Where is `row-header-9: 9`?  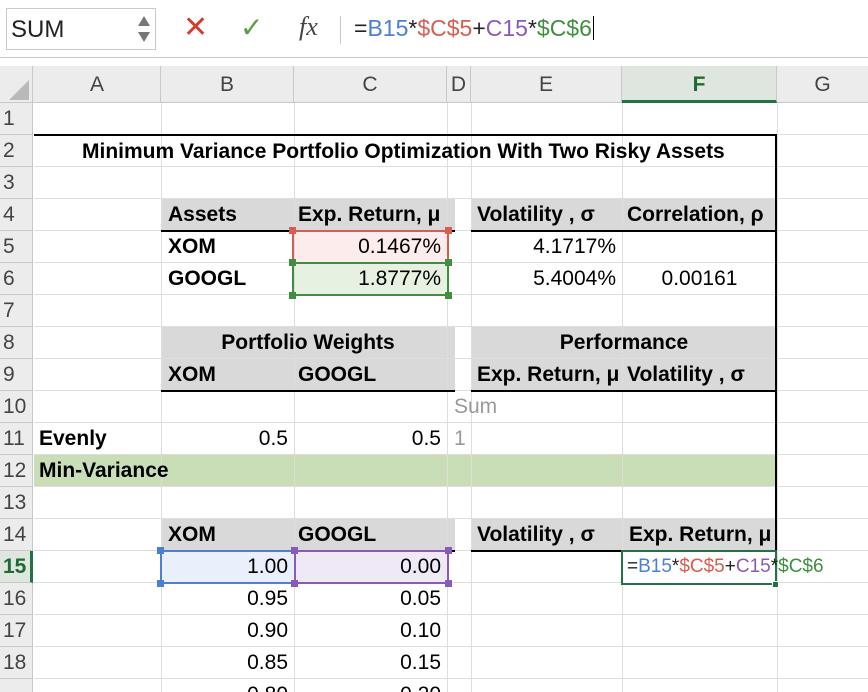 row-header-9: 9 is located at coordinates (16, 375).